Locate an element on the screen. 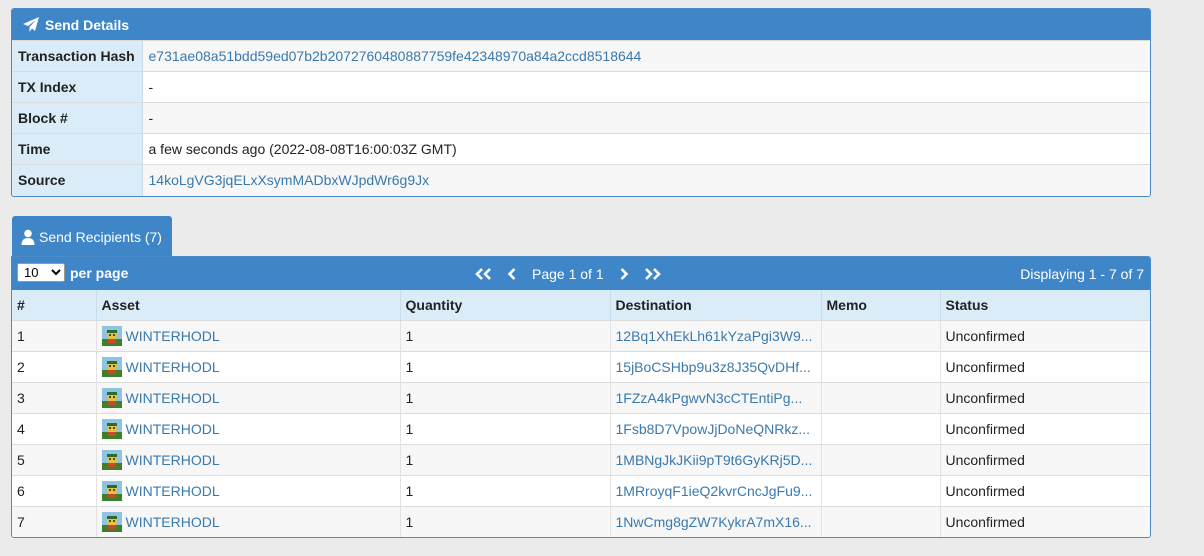 The width and height of the screenshot is (1204, 556). double-chevron-right-icon is located at coordinates (652, 273).